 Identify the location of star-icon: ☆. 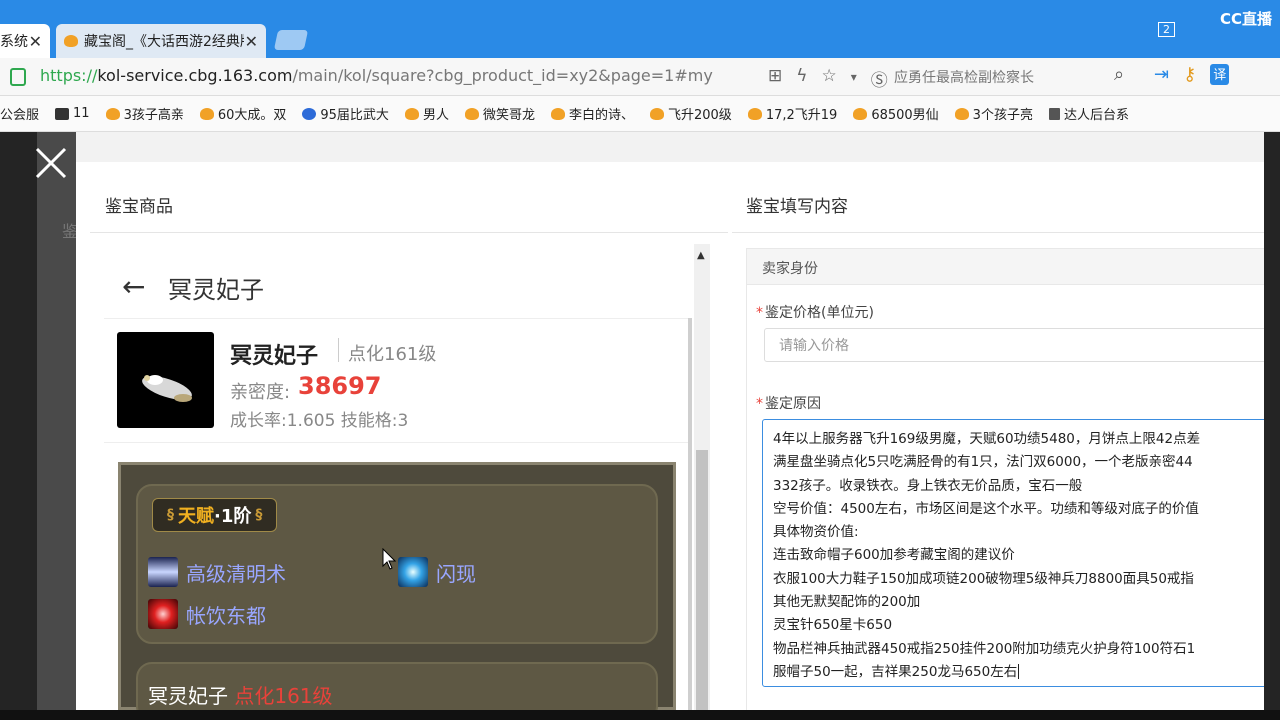
(828, 78).